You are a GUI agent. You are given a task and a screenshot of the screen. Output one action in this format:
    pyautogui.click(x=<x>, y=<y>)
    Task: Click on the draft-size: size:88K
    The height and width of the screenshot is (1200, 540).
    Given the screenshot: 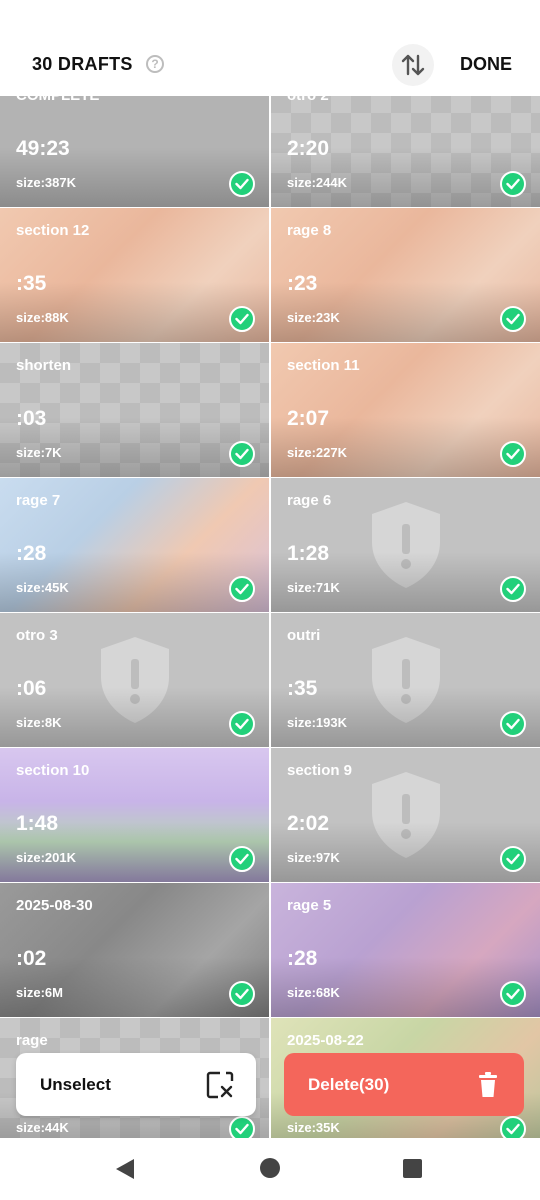 What is the action you would take?
    pyautogui.click(x=42, y=317)
    